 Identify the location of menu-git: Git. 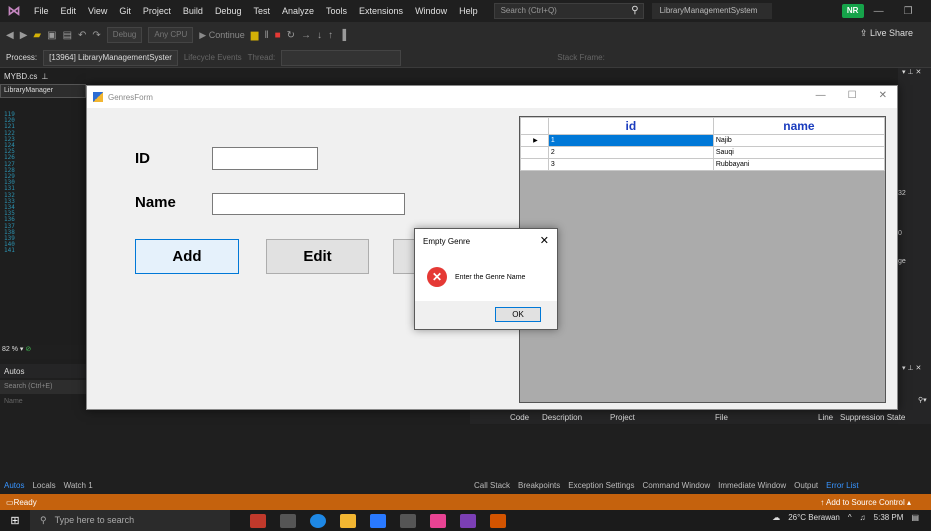
(125, 11).